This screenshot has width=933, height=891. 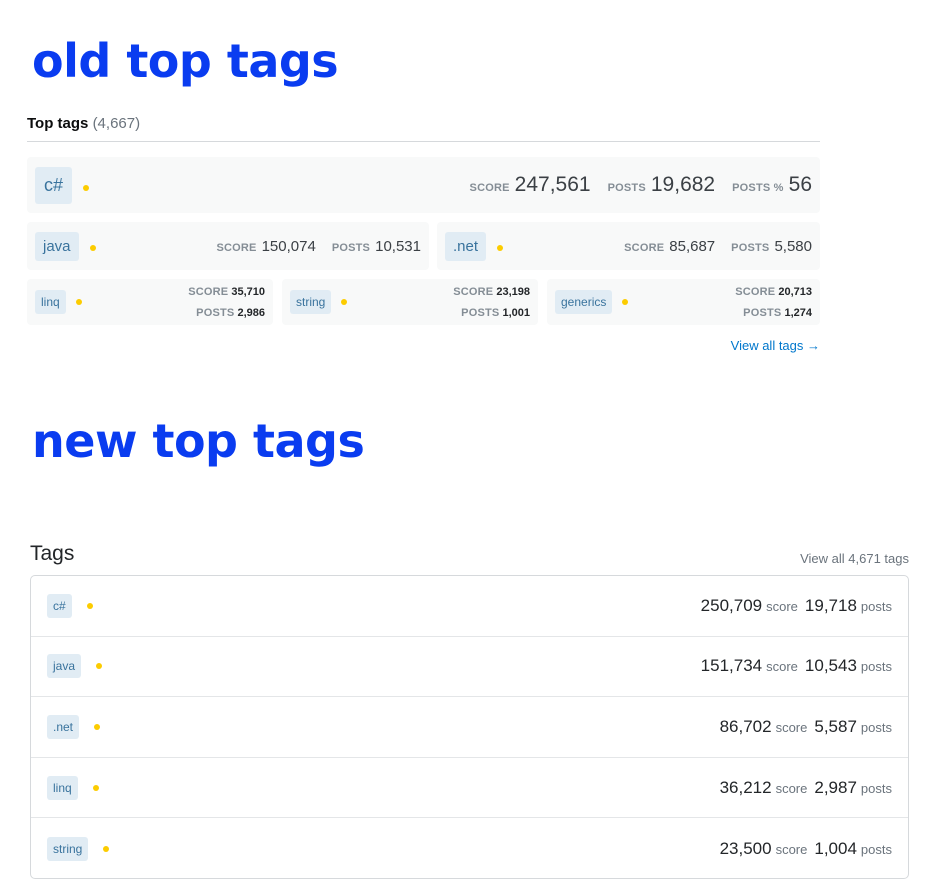 What do you see at coordinates (795, 292) in the screenshot?
I see `score-value: 20,713` at bounding box center [795, 292].